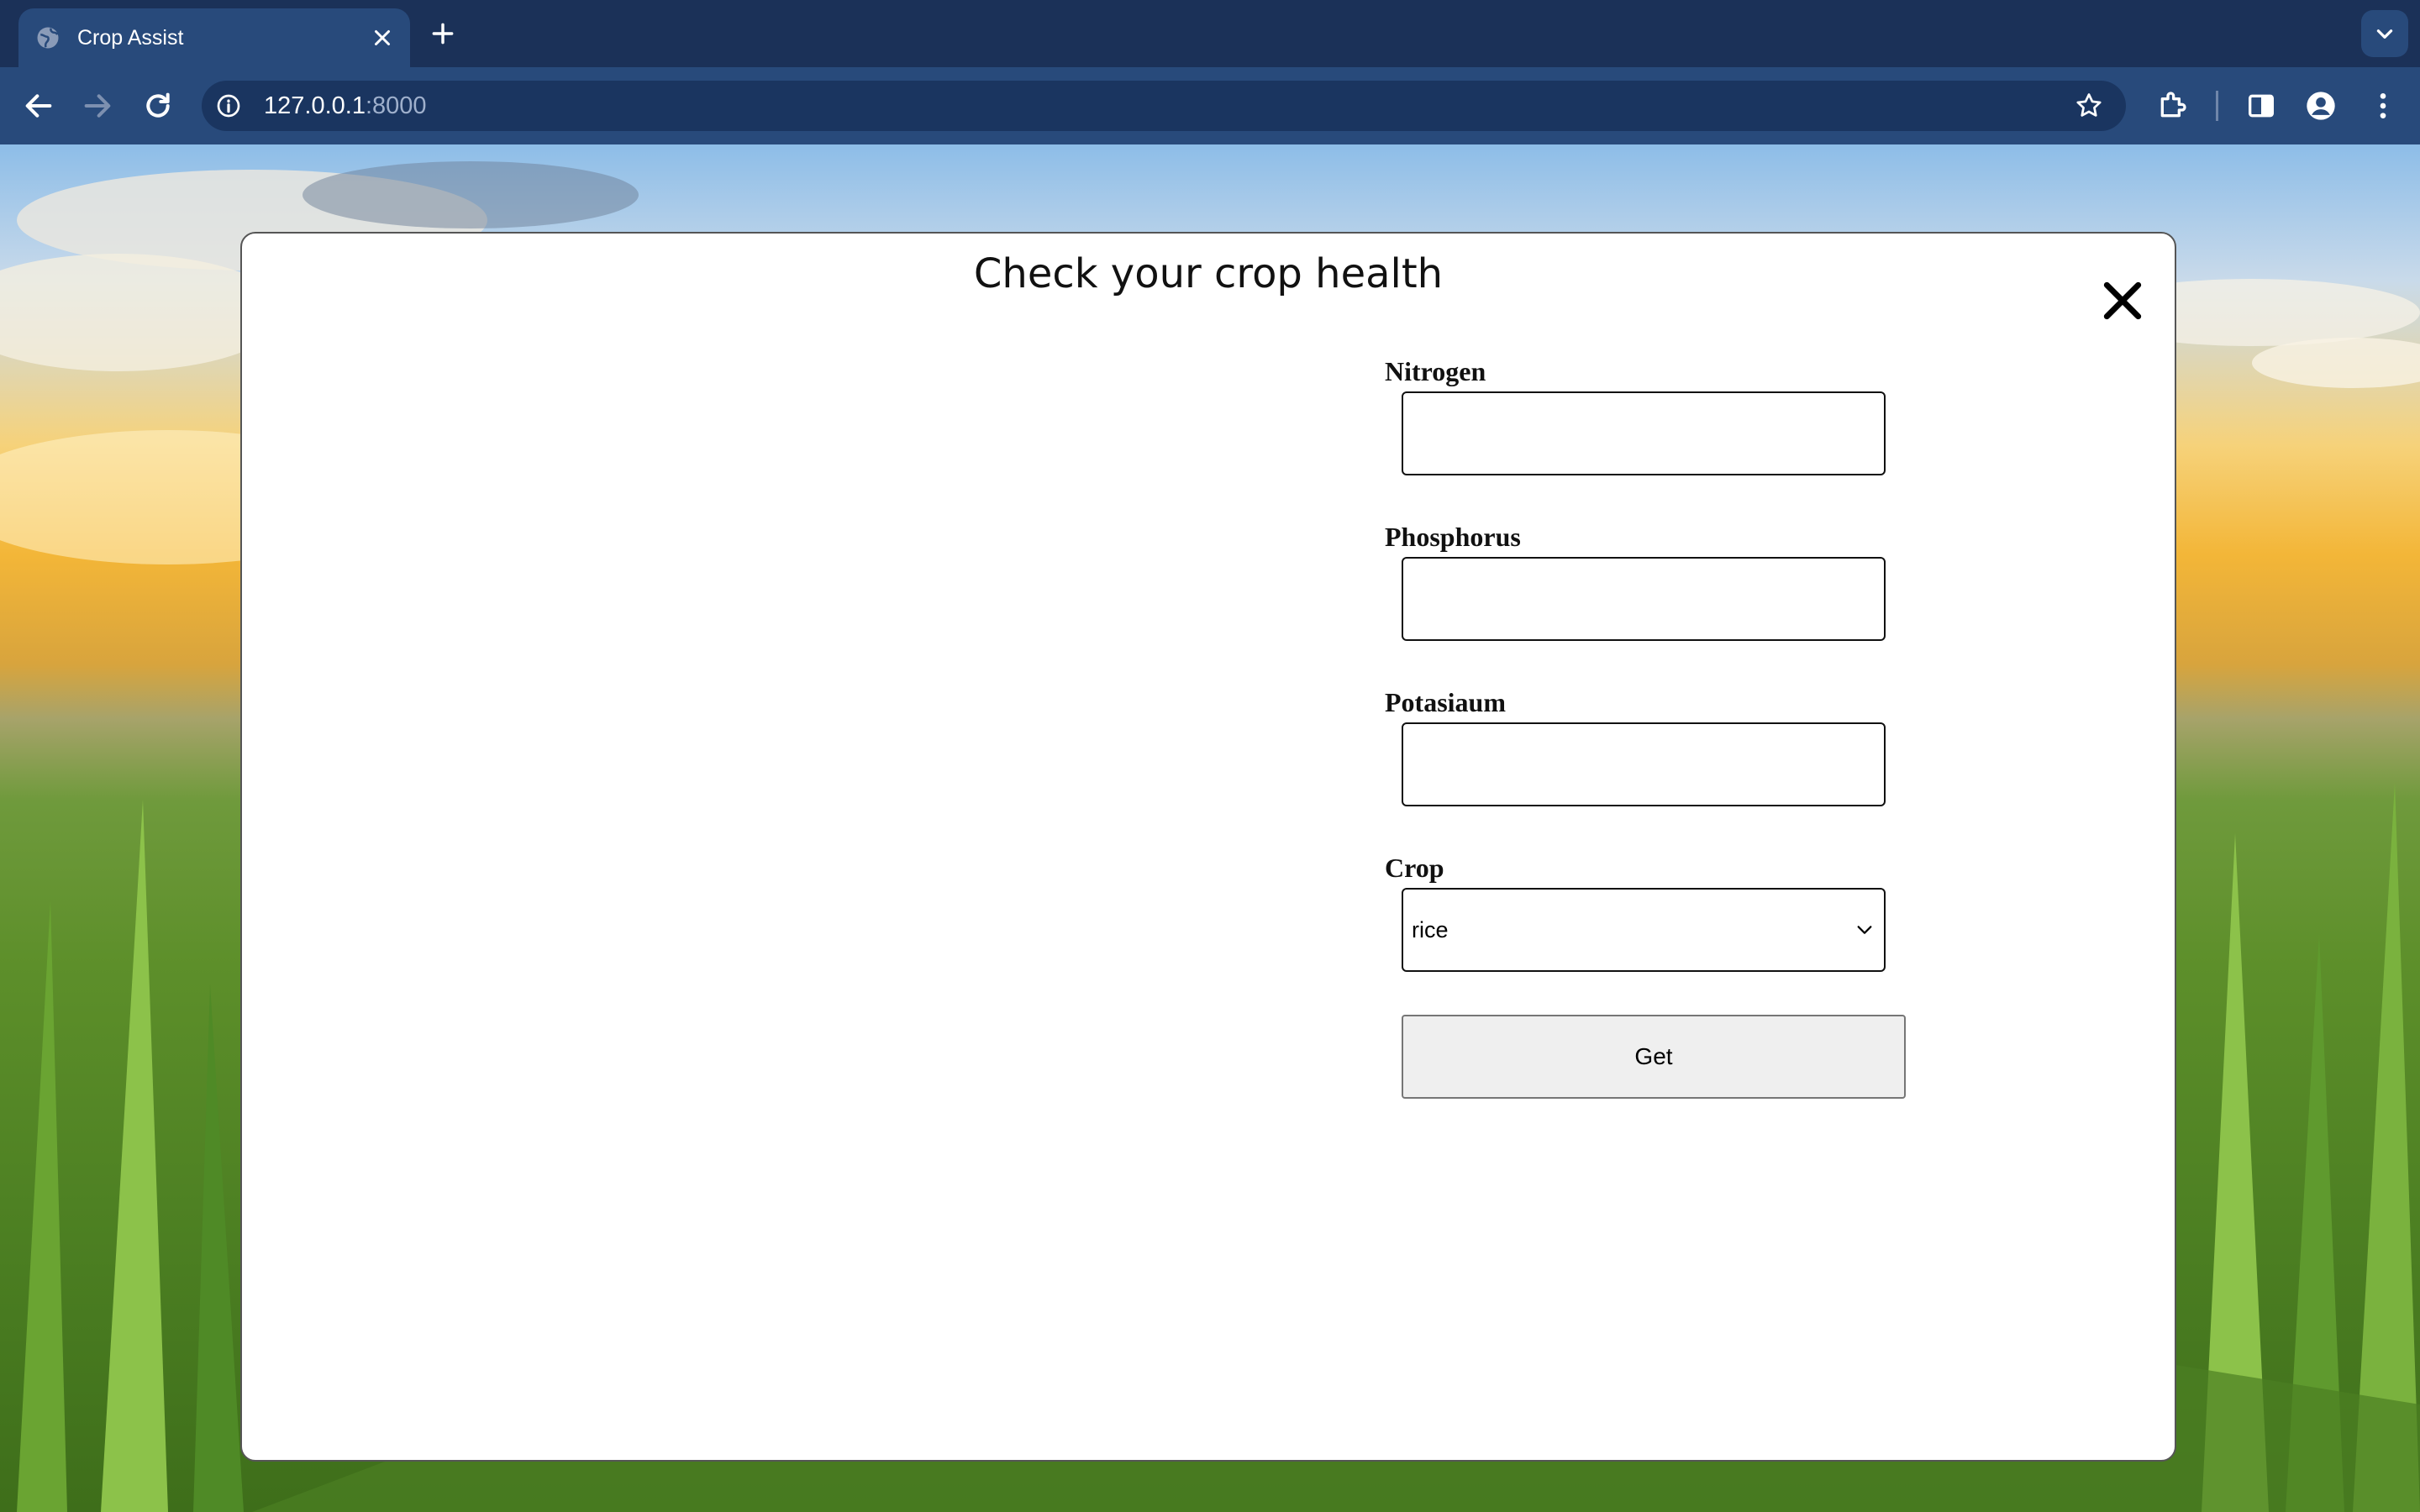  Describe the element at coordinates (2261, 106) in the screenshot. I see `side-panel-icon` at that location.